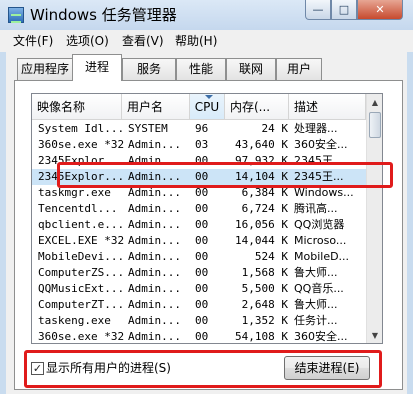 Image resolution: width=413 pixels, height=394 pixels. I want to click on tab-processes: 进程, so click(97, 67).